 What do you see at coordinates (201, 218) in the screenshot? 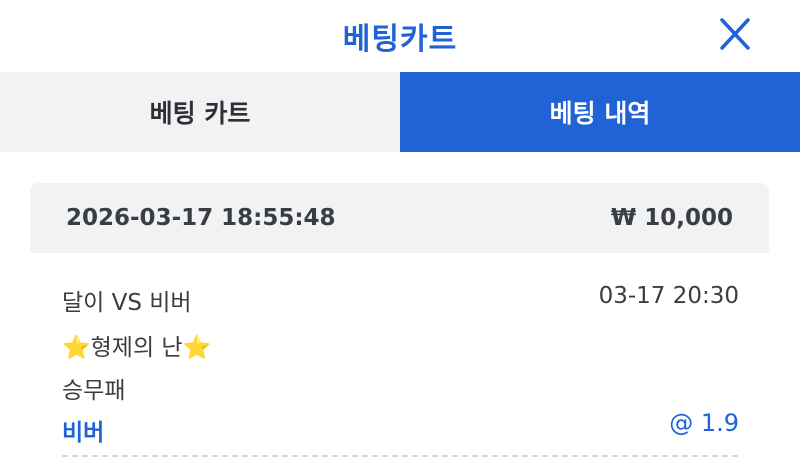
I see `bet-datetime: 2026-03-17 18:55:48` at bounding box center [201, 218].